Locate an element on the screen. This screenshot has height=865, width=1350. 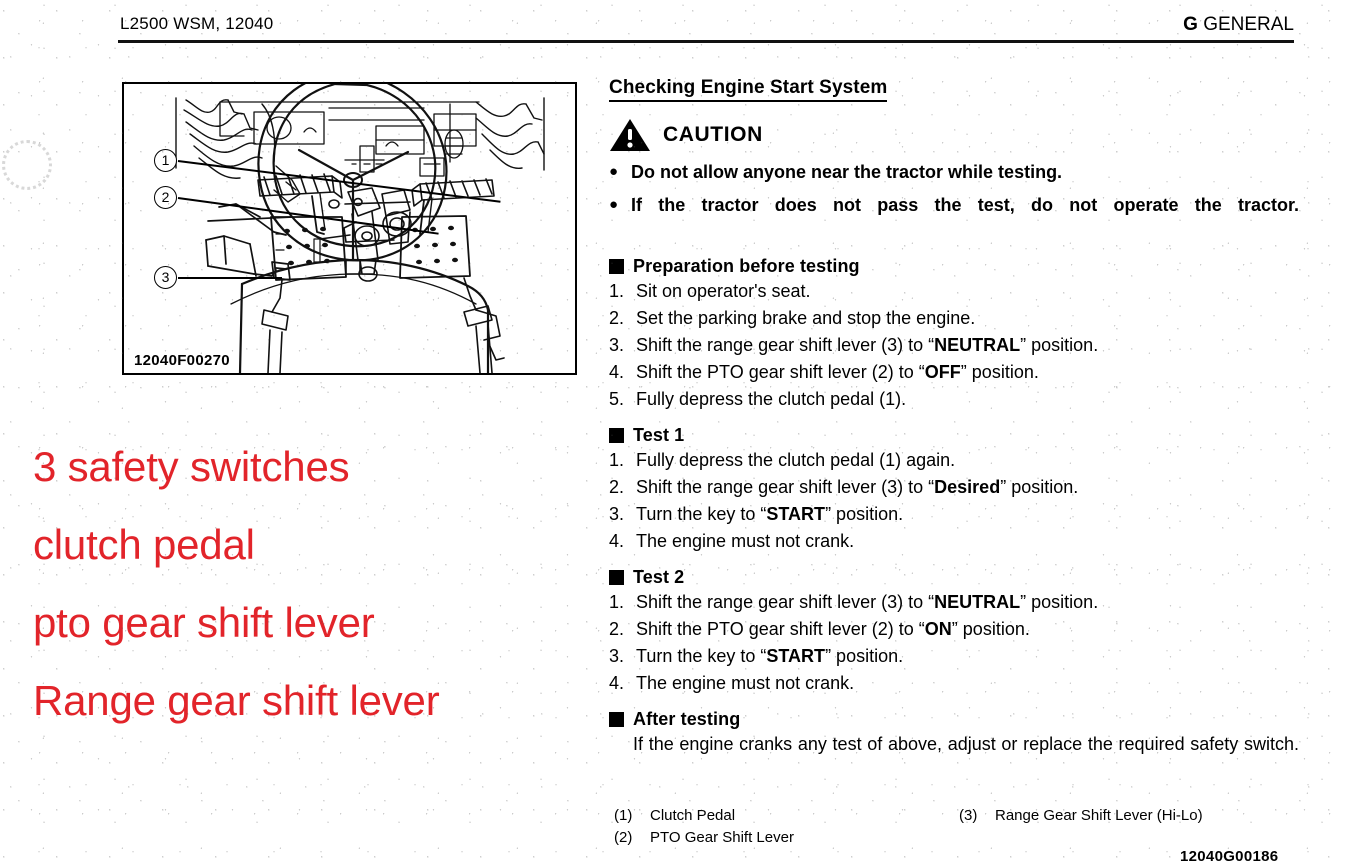
after-testing-heading: After testing is located at coordinates (954, 719).